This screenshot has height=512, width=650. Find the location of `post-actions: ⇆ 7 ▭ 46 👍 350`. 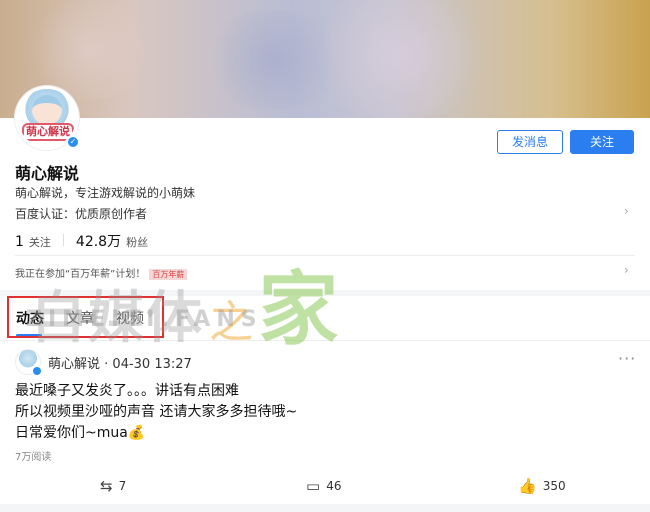

post-actions: ⇆ 7 ▭ 46 👍 350 is located at coordinates (325, 487).